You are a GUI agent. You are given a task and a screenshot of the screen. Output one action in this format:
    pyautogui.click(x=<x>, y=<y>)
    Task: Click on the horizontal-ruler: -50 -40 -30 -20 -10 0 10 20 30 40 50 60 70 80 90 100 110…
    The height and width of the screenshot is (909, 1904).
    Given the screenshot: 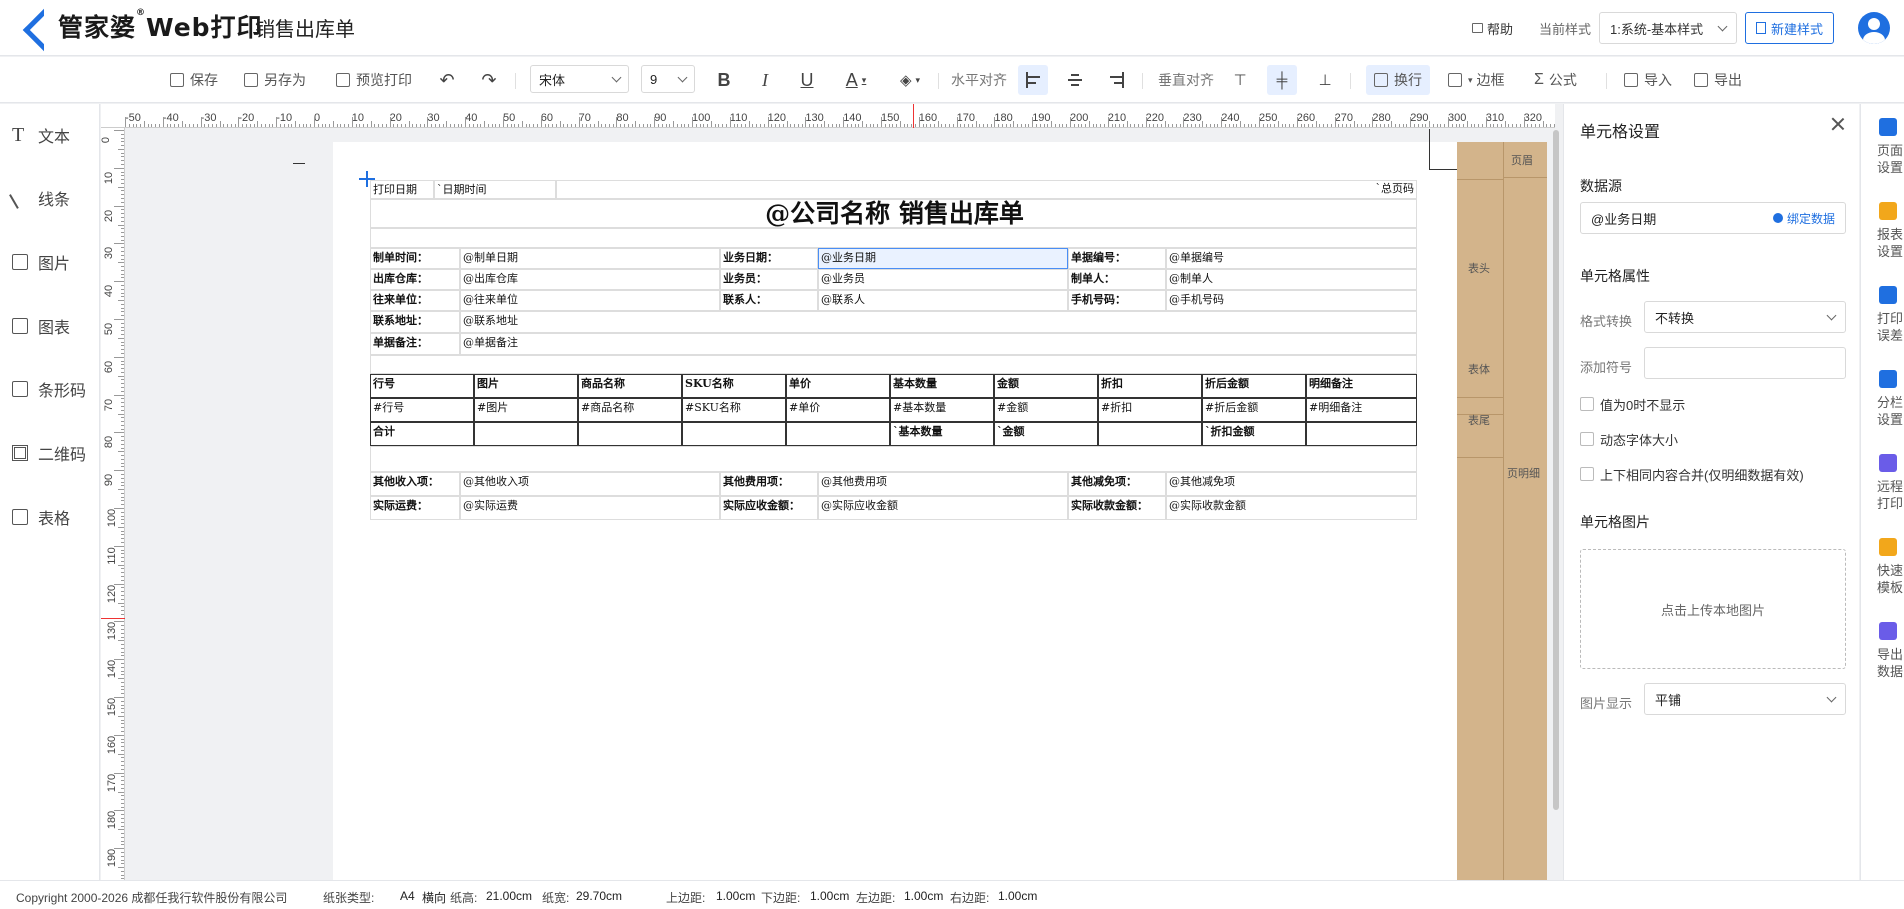 What is the action you would take?
    pyautogui.click(x=828, y=116)
    